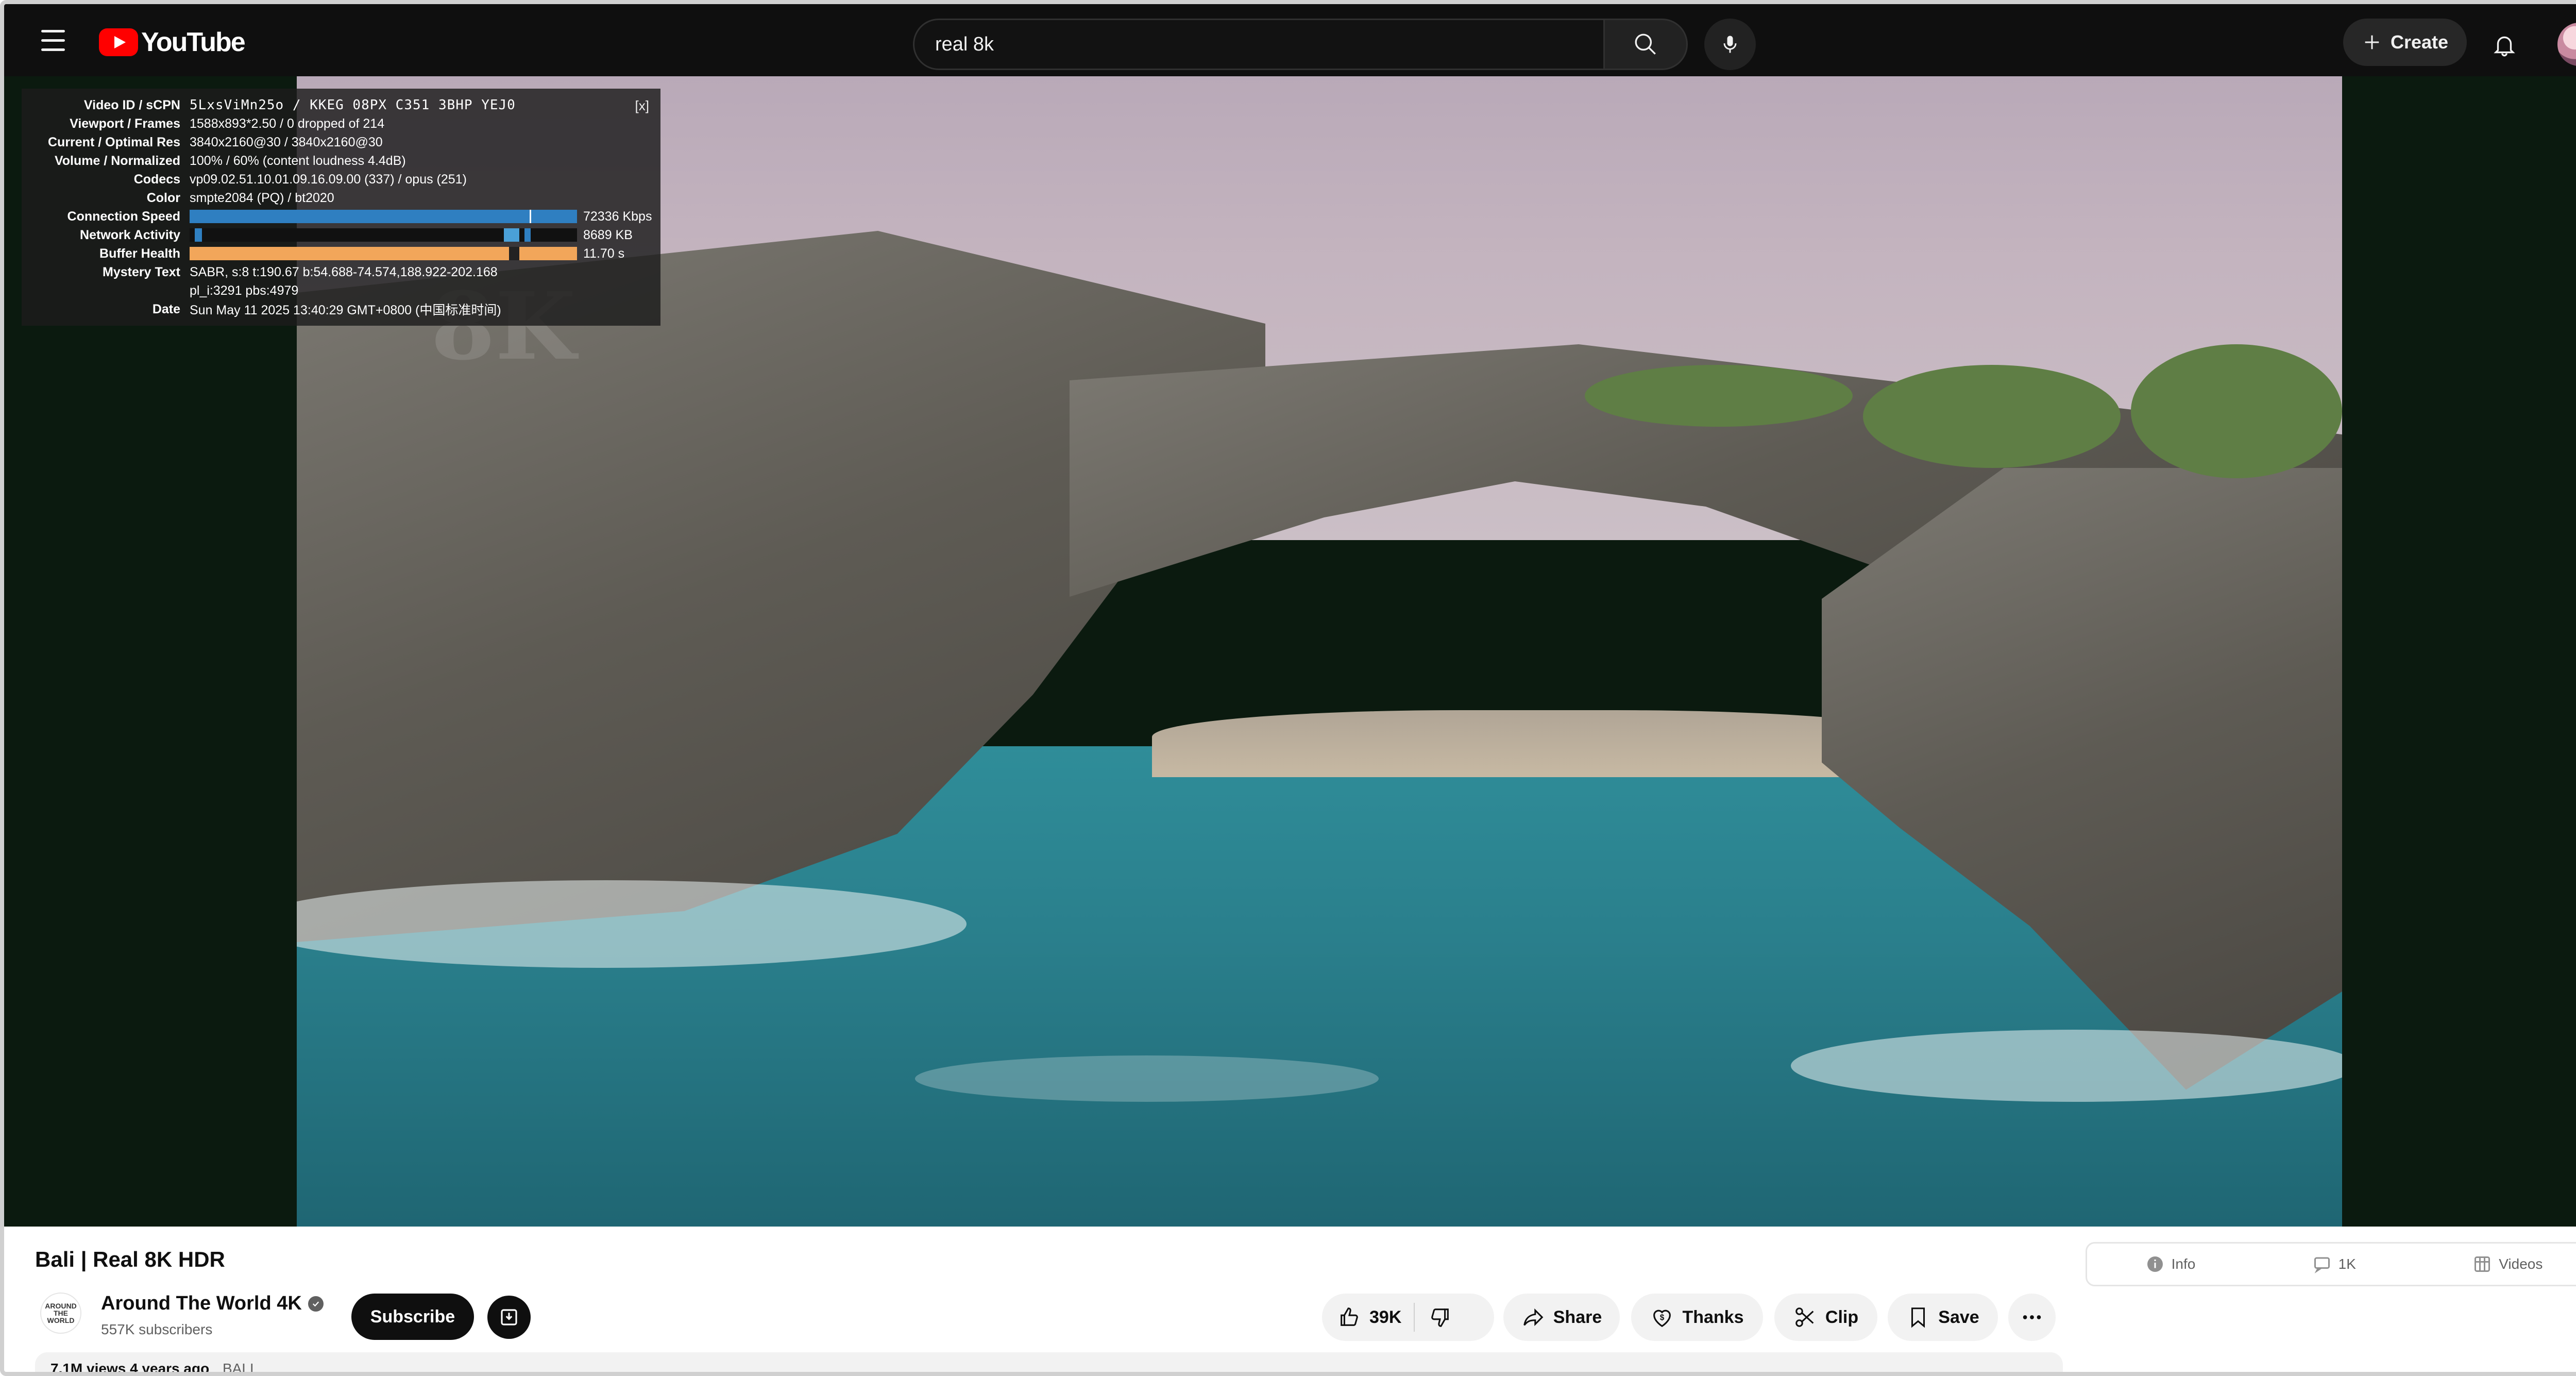 The height and width of the screenshot is (1376, 2576). Describe the element at coordinates (118, 42) in the screenshot. I see `youtube-play-icon` at that location.